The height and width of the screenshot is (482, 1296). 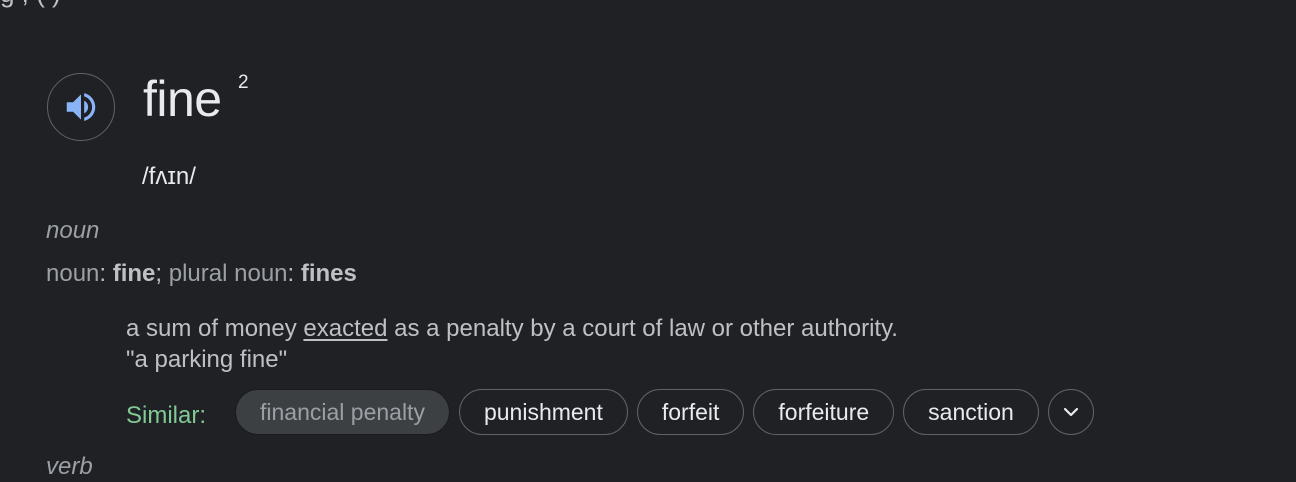 I want to click on similar-chip-forfeiture: forfeiture, so click(x=824, y=412).